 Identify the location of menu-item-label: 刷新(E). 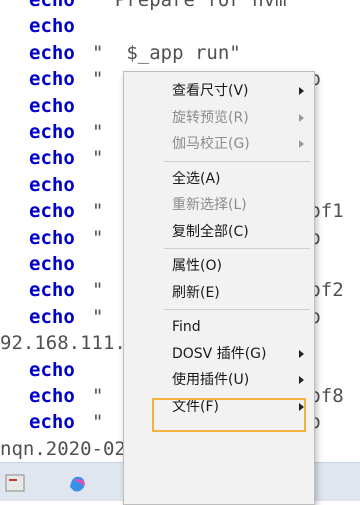
(196, 292).